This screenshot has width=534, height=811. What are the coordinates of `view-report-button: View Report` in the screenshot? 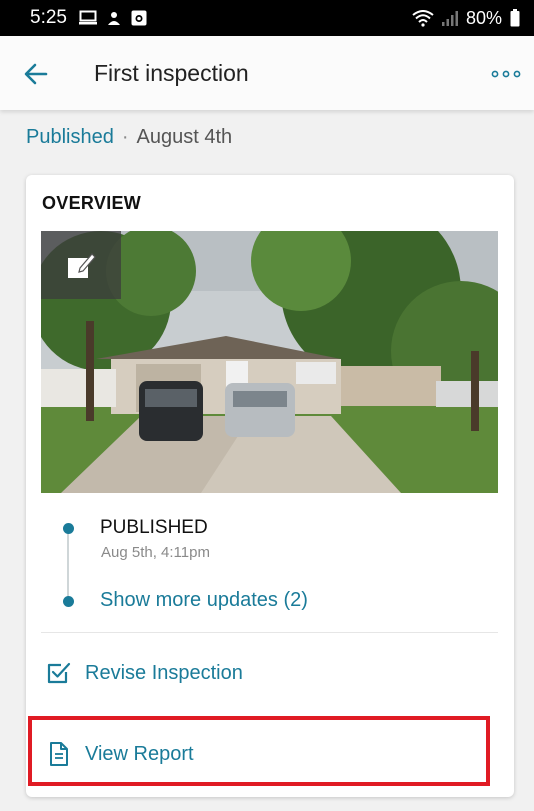 It's located at (270, 754).